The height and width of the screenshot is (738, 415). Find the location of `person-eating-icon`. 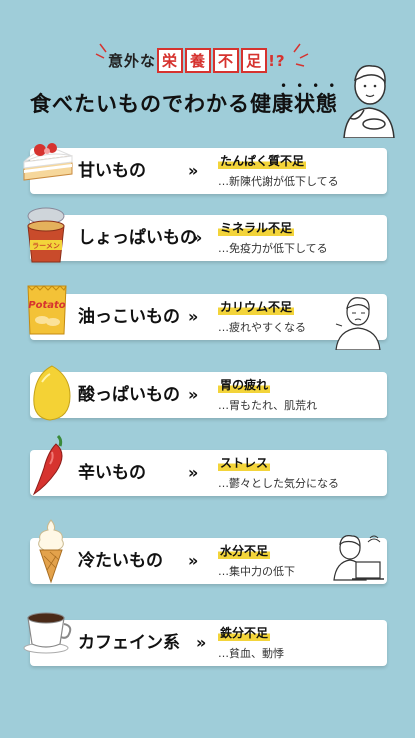

person-eating-icon is located at coordinates (369, 101).